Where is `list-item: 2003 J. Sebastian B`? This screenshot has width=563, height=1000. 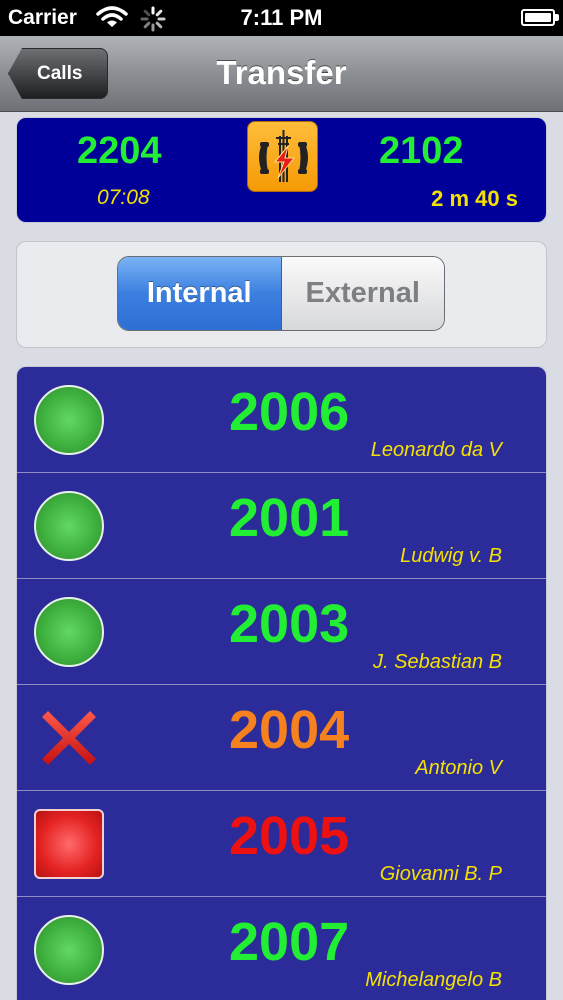 list-item: 2003 J. Sebastian B is located at coordinates (281, 632).